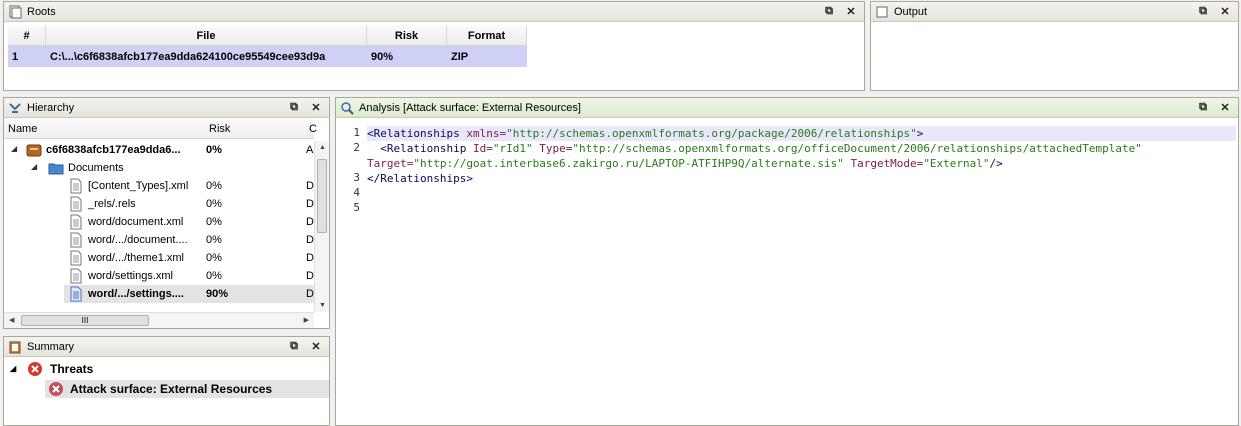  What do you see at coordinates (356, 132) in the screenshot?
I see `line-number: 1` at bounding box center [356, 132].